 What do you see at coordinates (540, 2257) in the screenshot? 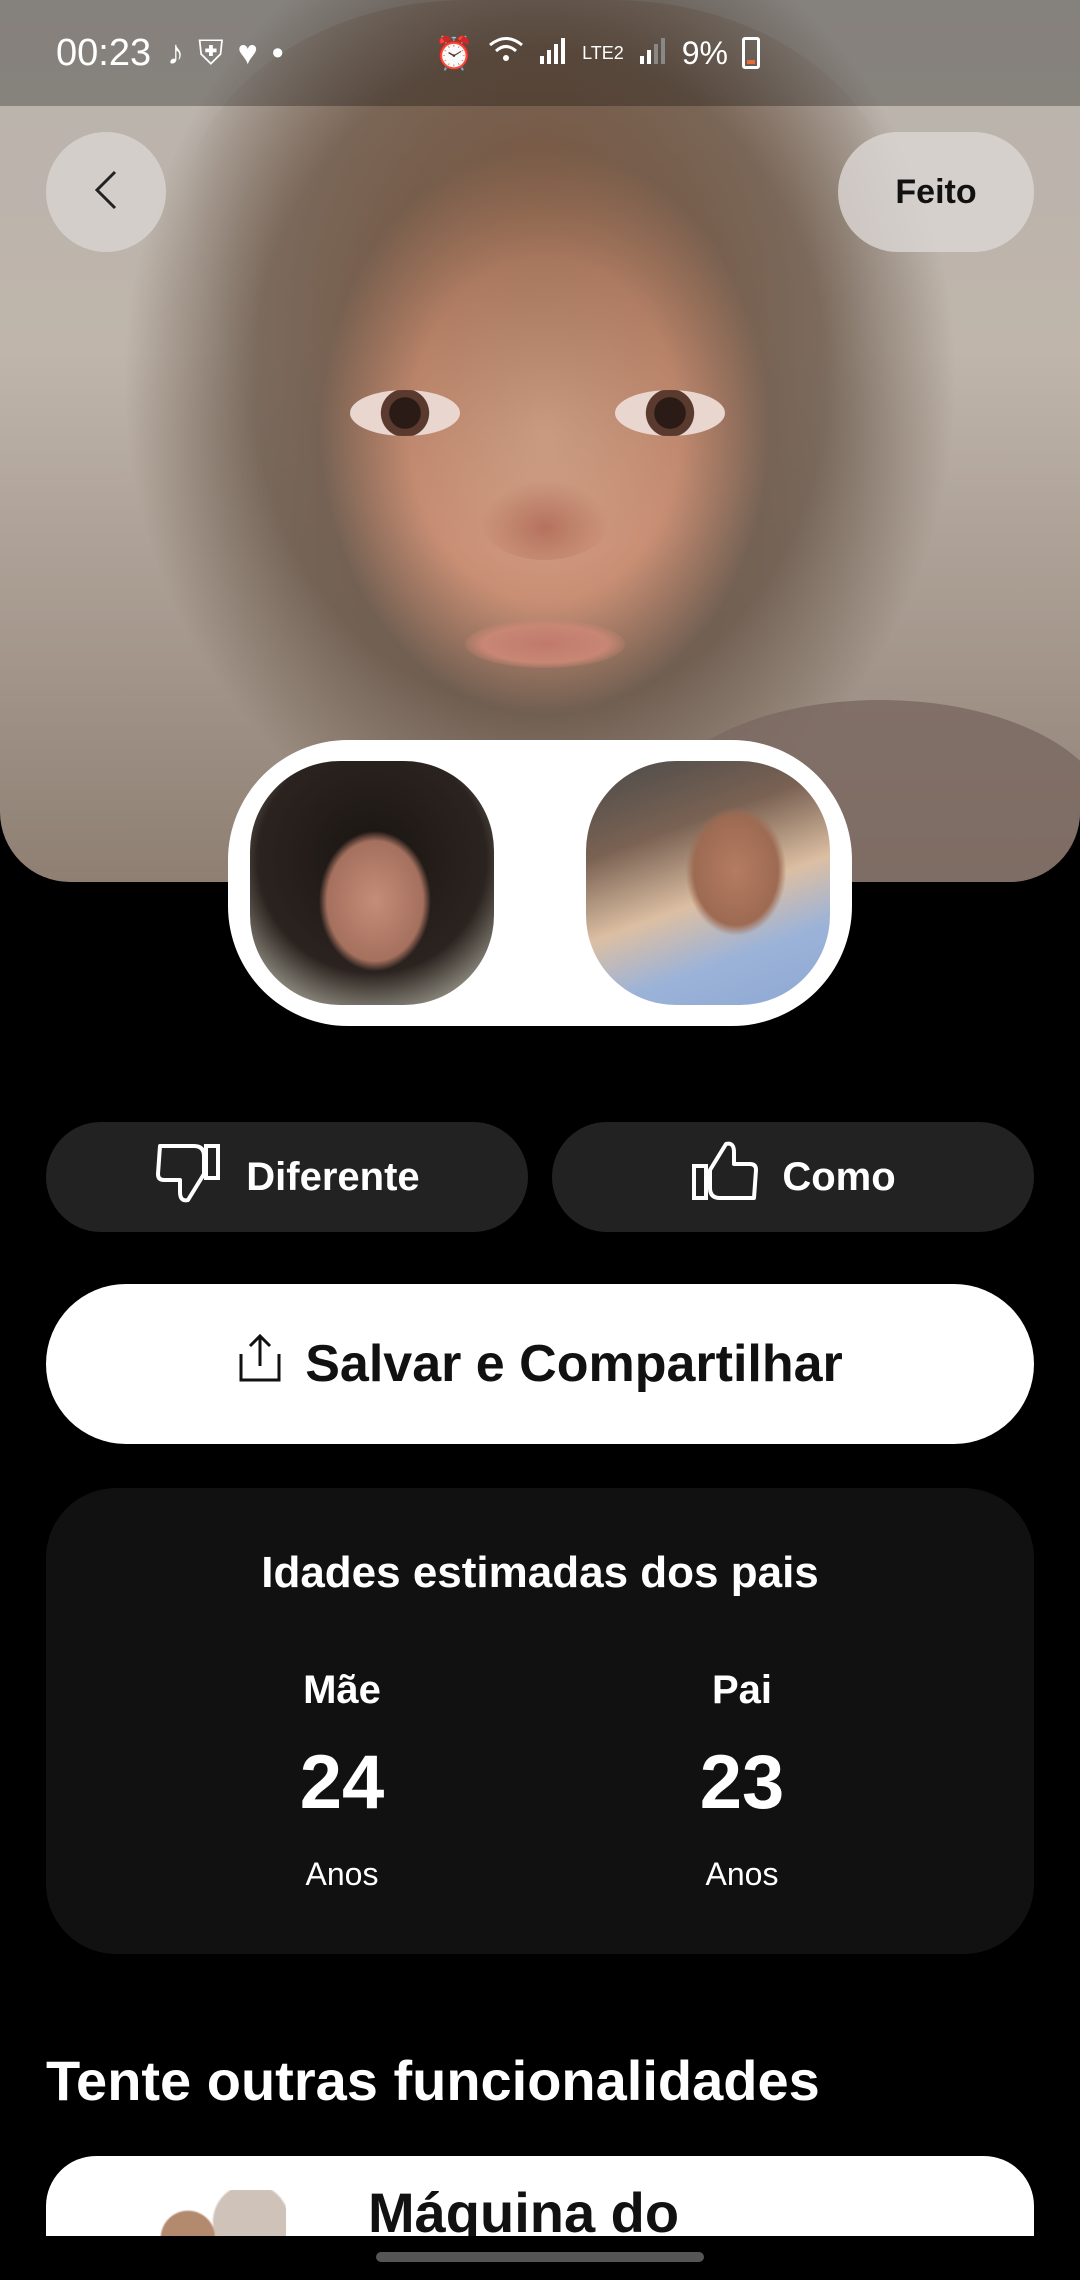
I see `home-indicator` at bounding box center [540, 2257].